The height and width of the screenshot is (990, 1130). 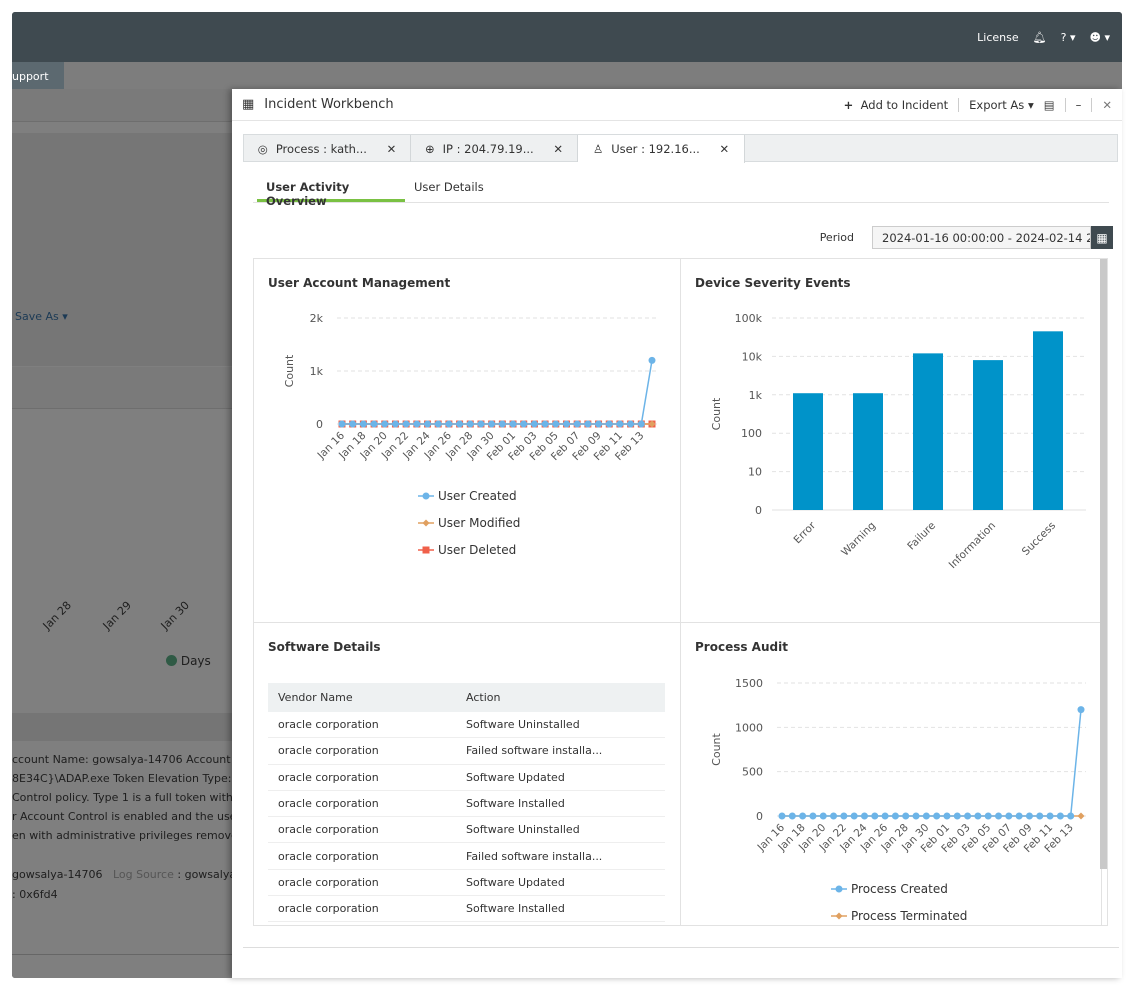 I want to click on series-line, so click(x=932, y=763).